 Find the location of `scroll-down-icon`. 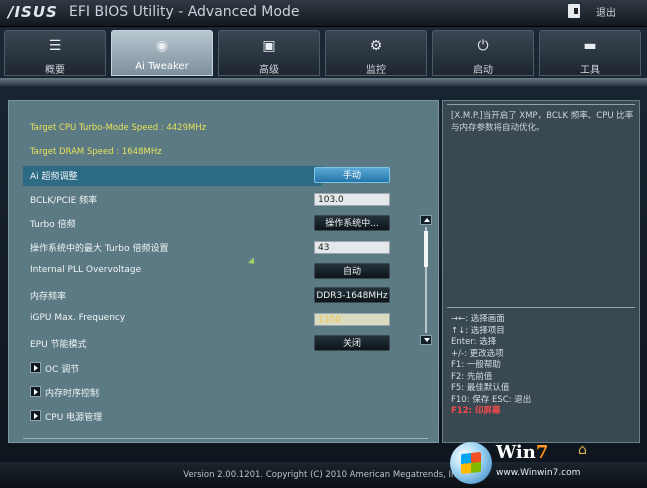

scroll-down-icon is located at coordinates (426, 340).